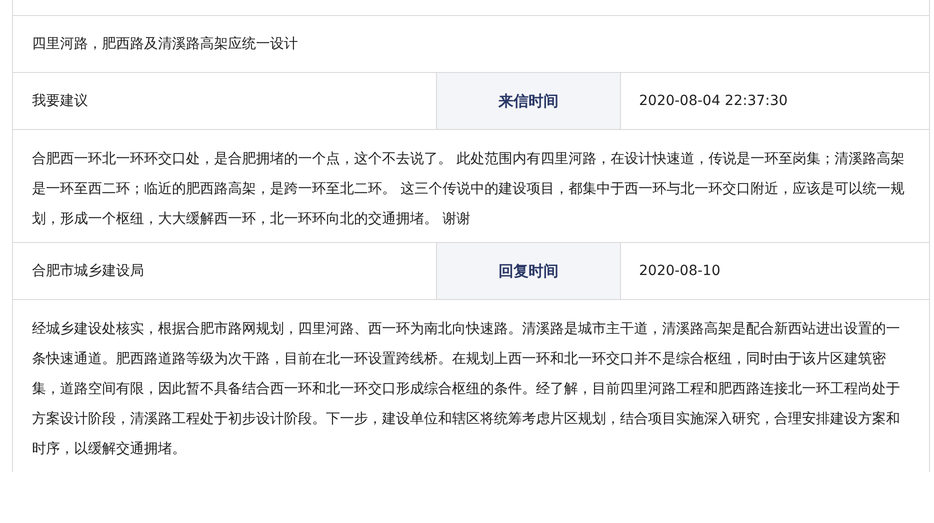 The height and width of the screenshot is (523, 934). I want to click on letter-title: 四里河路，肥西路及清溪路高架应统一设计, so click(165, 44).